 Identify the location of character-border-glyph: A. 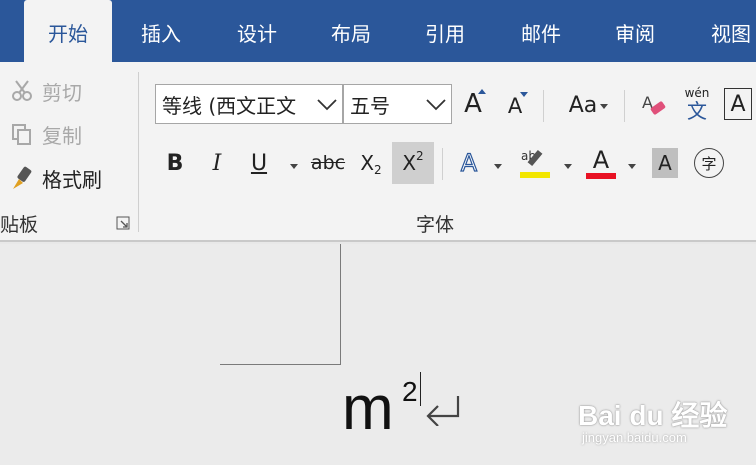
(738, 104).